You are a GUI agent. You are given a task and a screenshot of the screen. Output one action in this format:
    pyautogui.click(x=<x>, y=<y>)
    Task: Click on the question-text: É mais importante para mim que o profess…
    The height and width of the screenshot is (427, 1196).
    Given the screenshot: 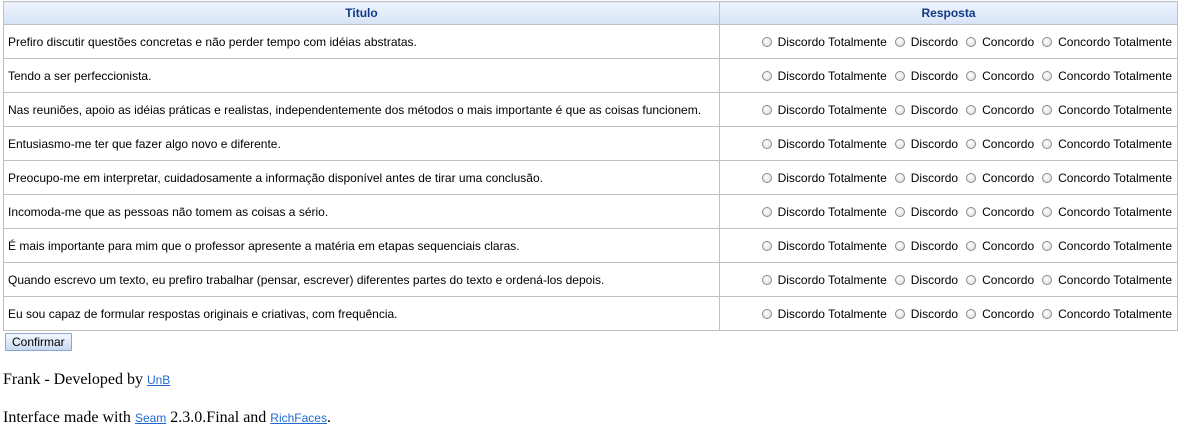 What is the action you would take?
    pyautogui.click(x=361, y=245)
    